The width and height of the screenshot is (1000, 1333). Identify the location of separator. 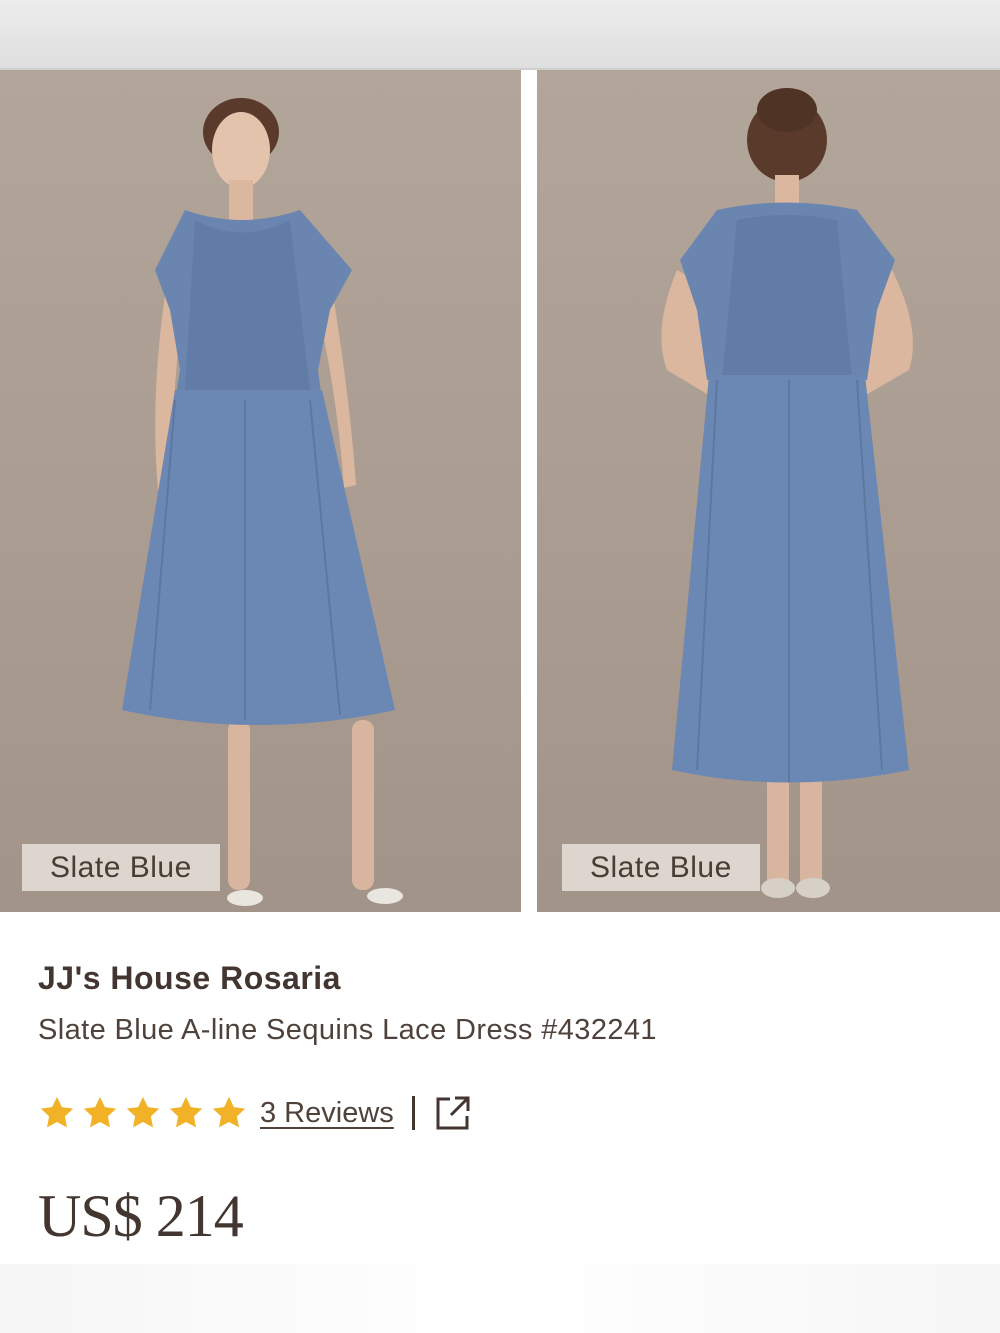
(413, 1113).